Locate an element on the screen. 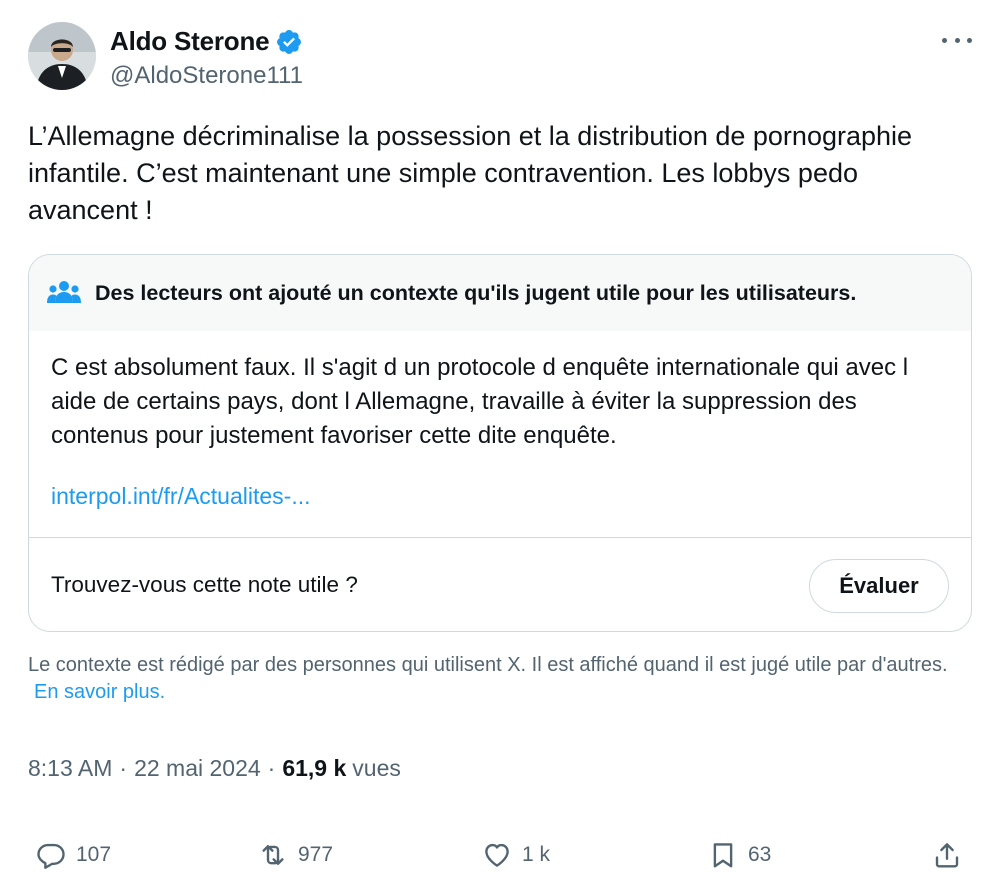 This screenshot has width=1000, height=891. views-count: 61,9 k is located at coordinates (314, 768).